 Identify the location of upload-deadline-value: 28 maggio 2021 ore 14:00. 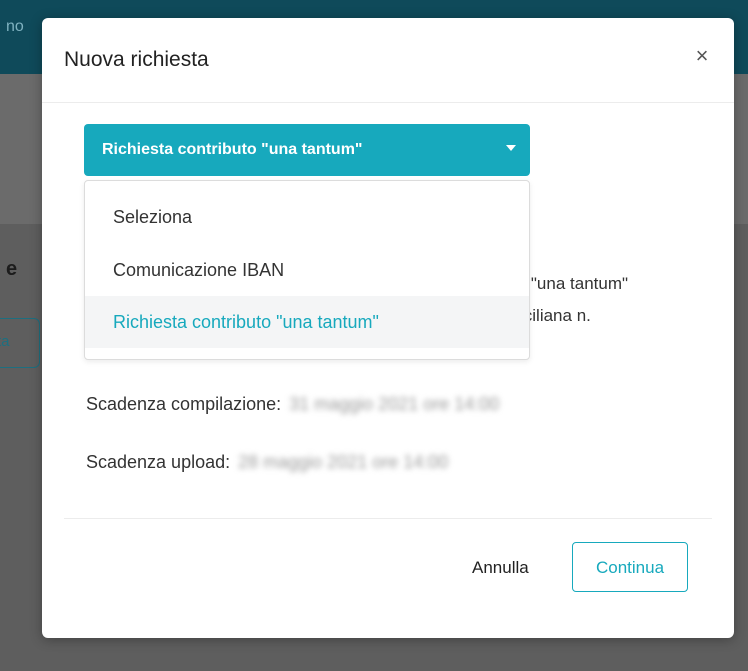
(343, 462).